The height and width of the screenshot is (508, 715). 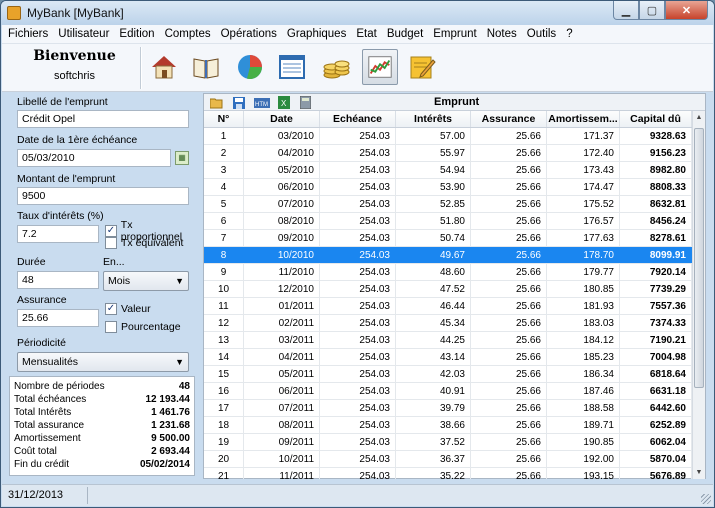 What do you see at coordinates (626, 10) in the screenshot?
I see `minimize-button: ▁` at bounding box center [626, 10].